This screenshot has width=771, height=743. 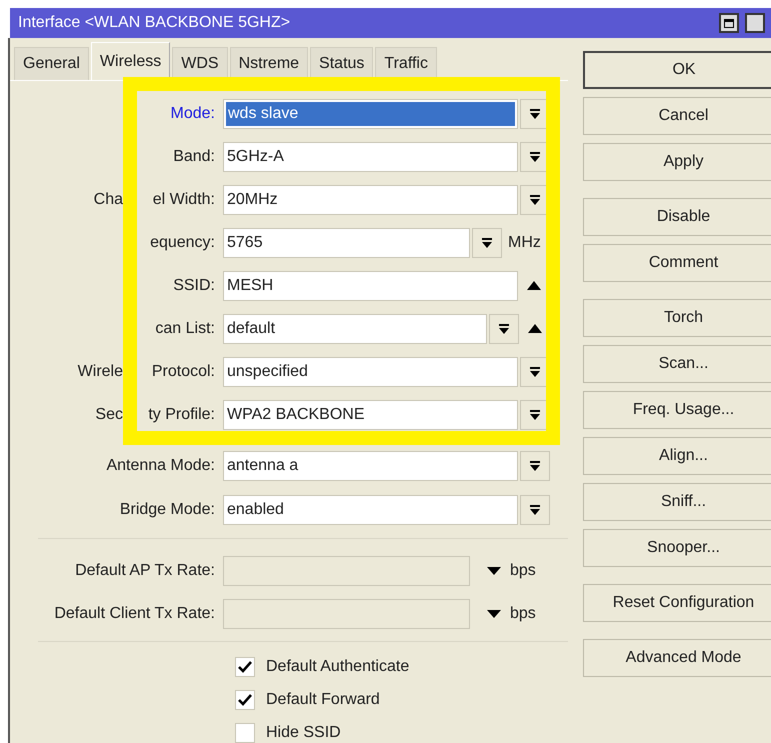 I want to click on field-label: Bridge Mode:, so click(x=166, y=510).